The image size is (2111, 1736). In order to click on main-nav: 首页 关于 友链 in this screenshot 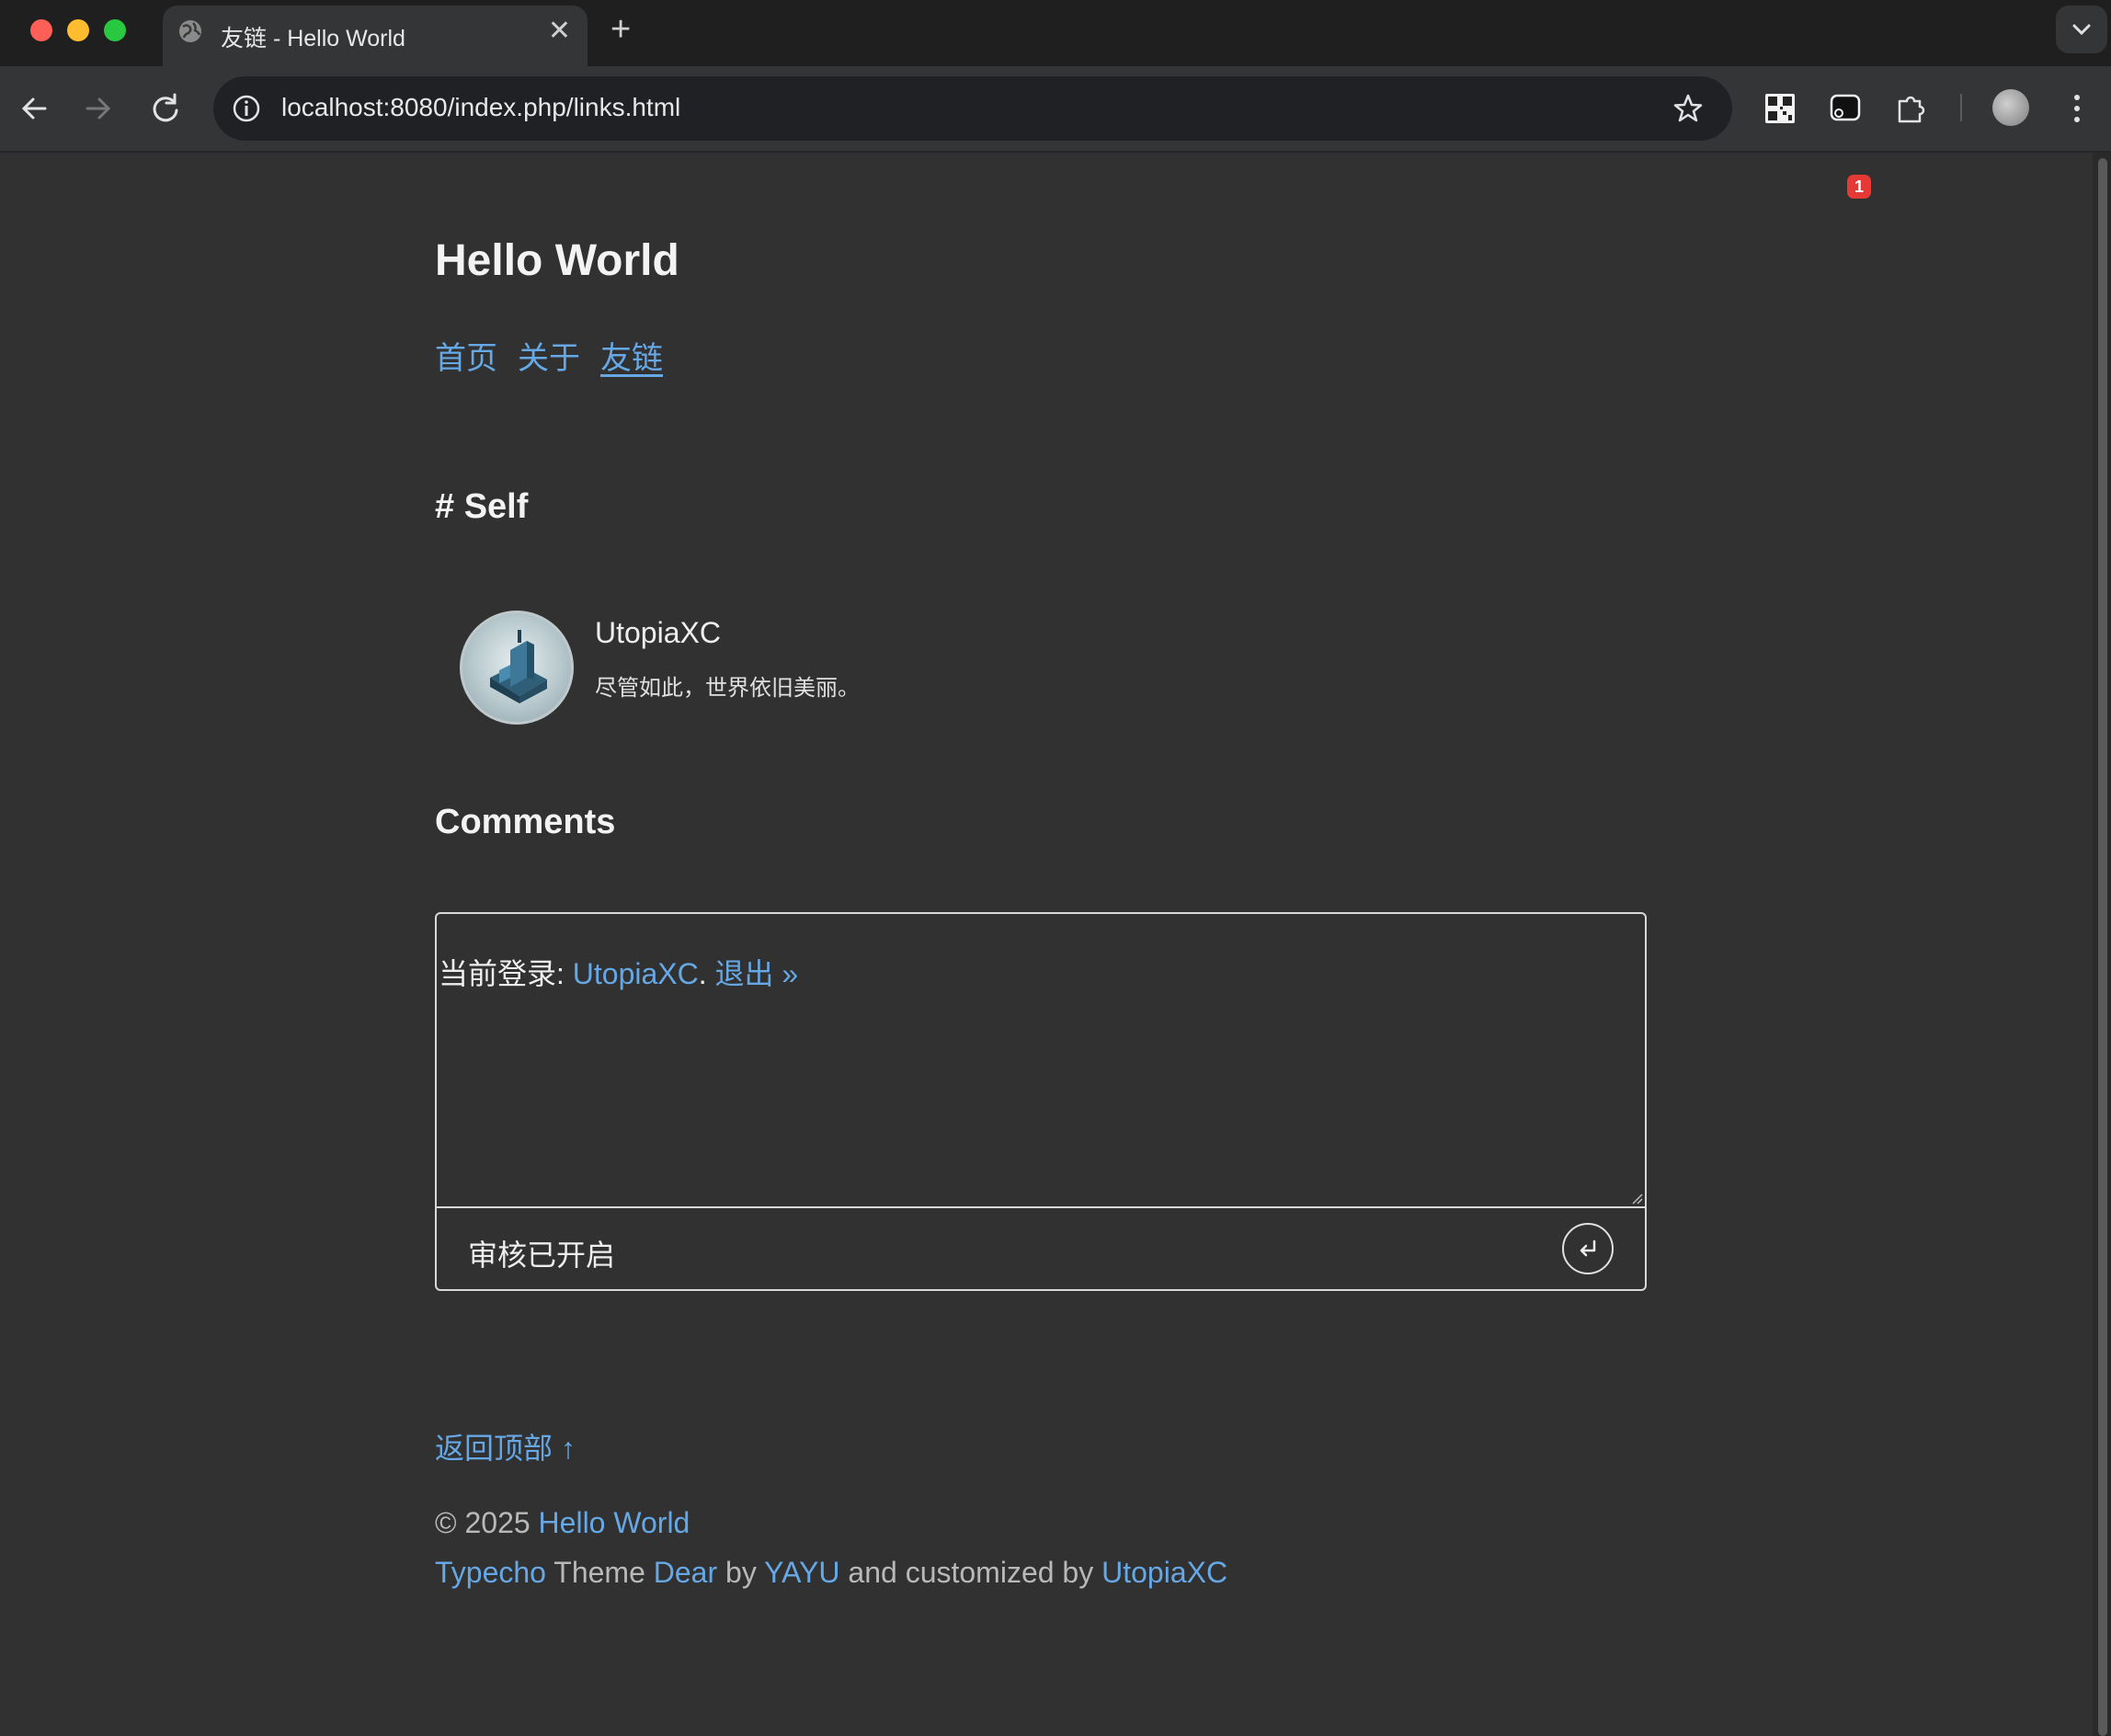, I will do `click(559, 355)`.